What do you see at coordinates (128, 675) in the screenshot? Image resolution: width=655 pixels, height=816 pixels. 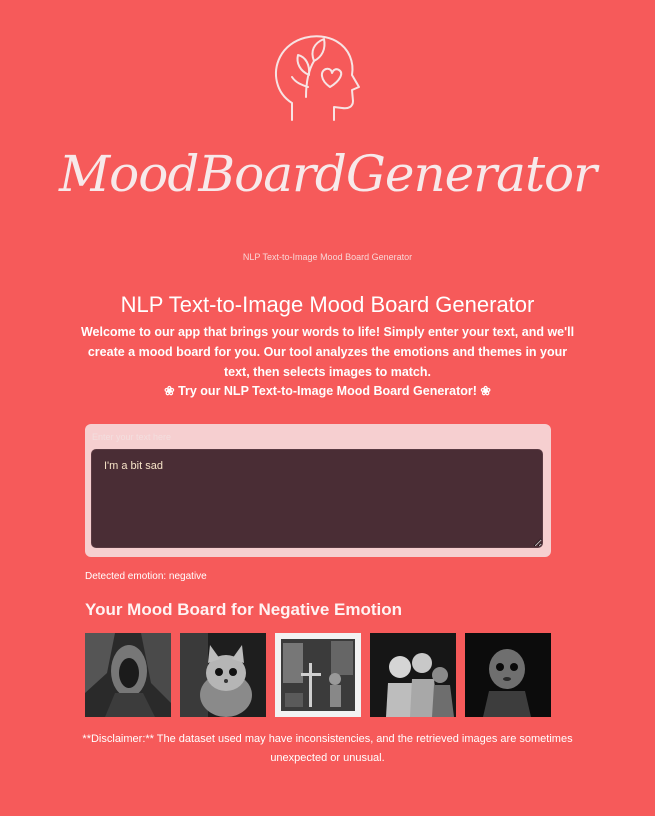 I see `mood-image-hooded-figure` at bounding box center [128, 675].